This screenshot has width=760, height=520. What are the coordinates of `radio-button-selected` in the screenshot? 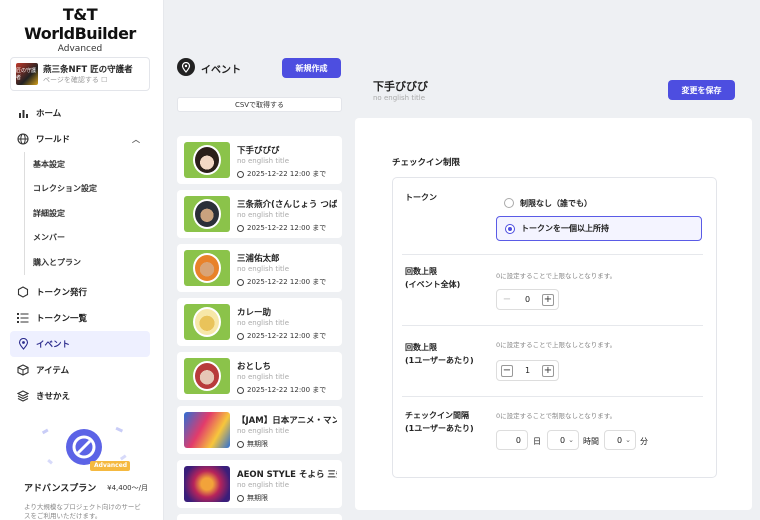 It's located at (510, 228).